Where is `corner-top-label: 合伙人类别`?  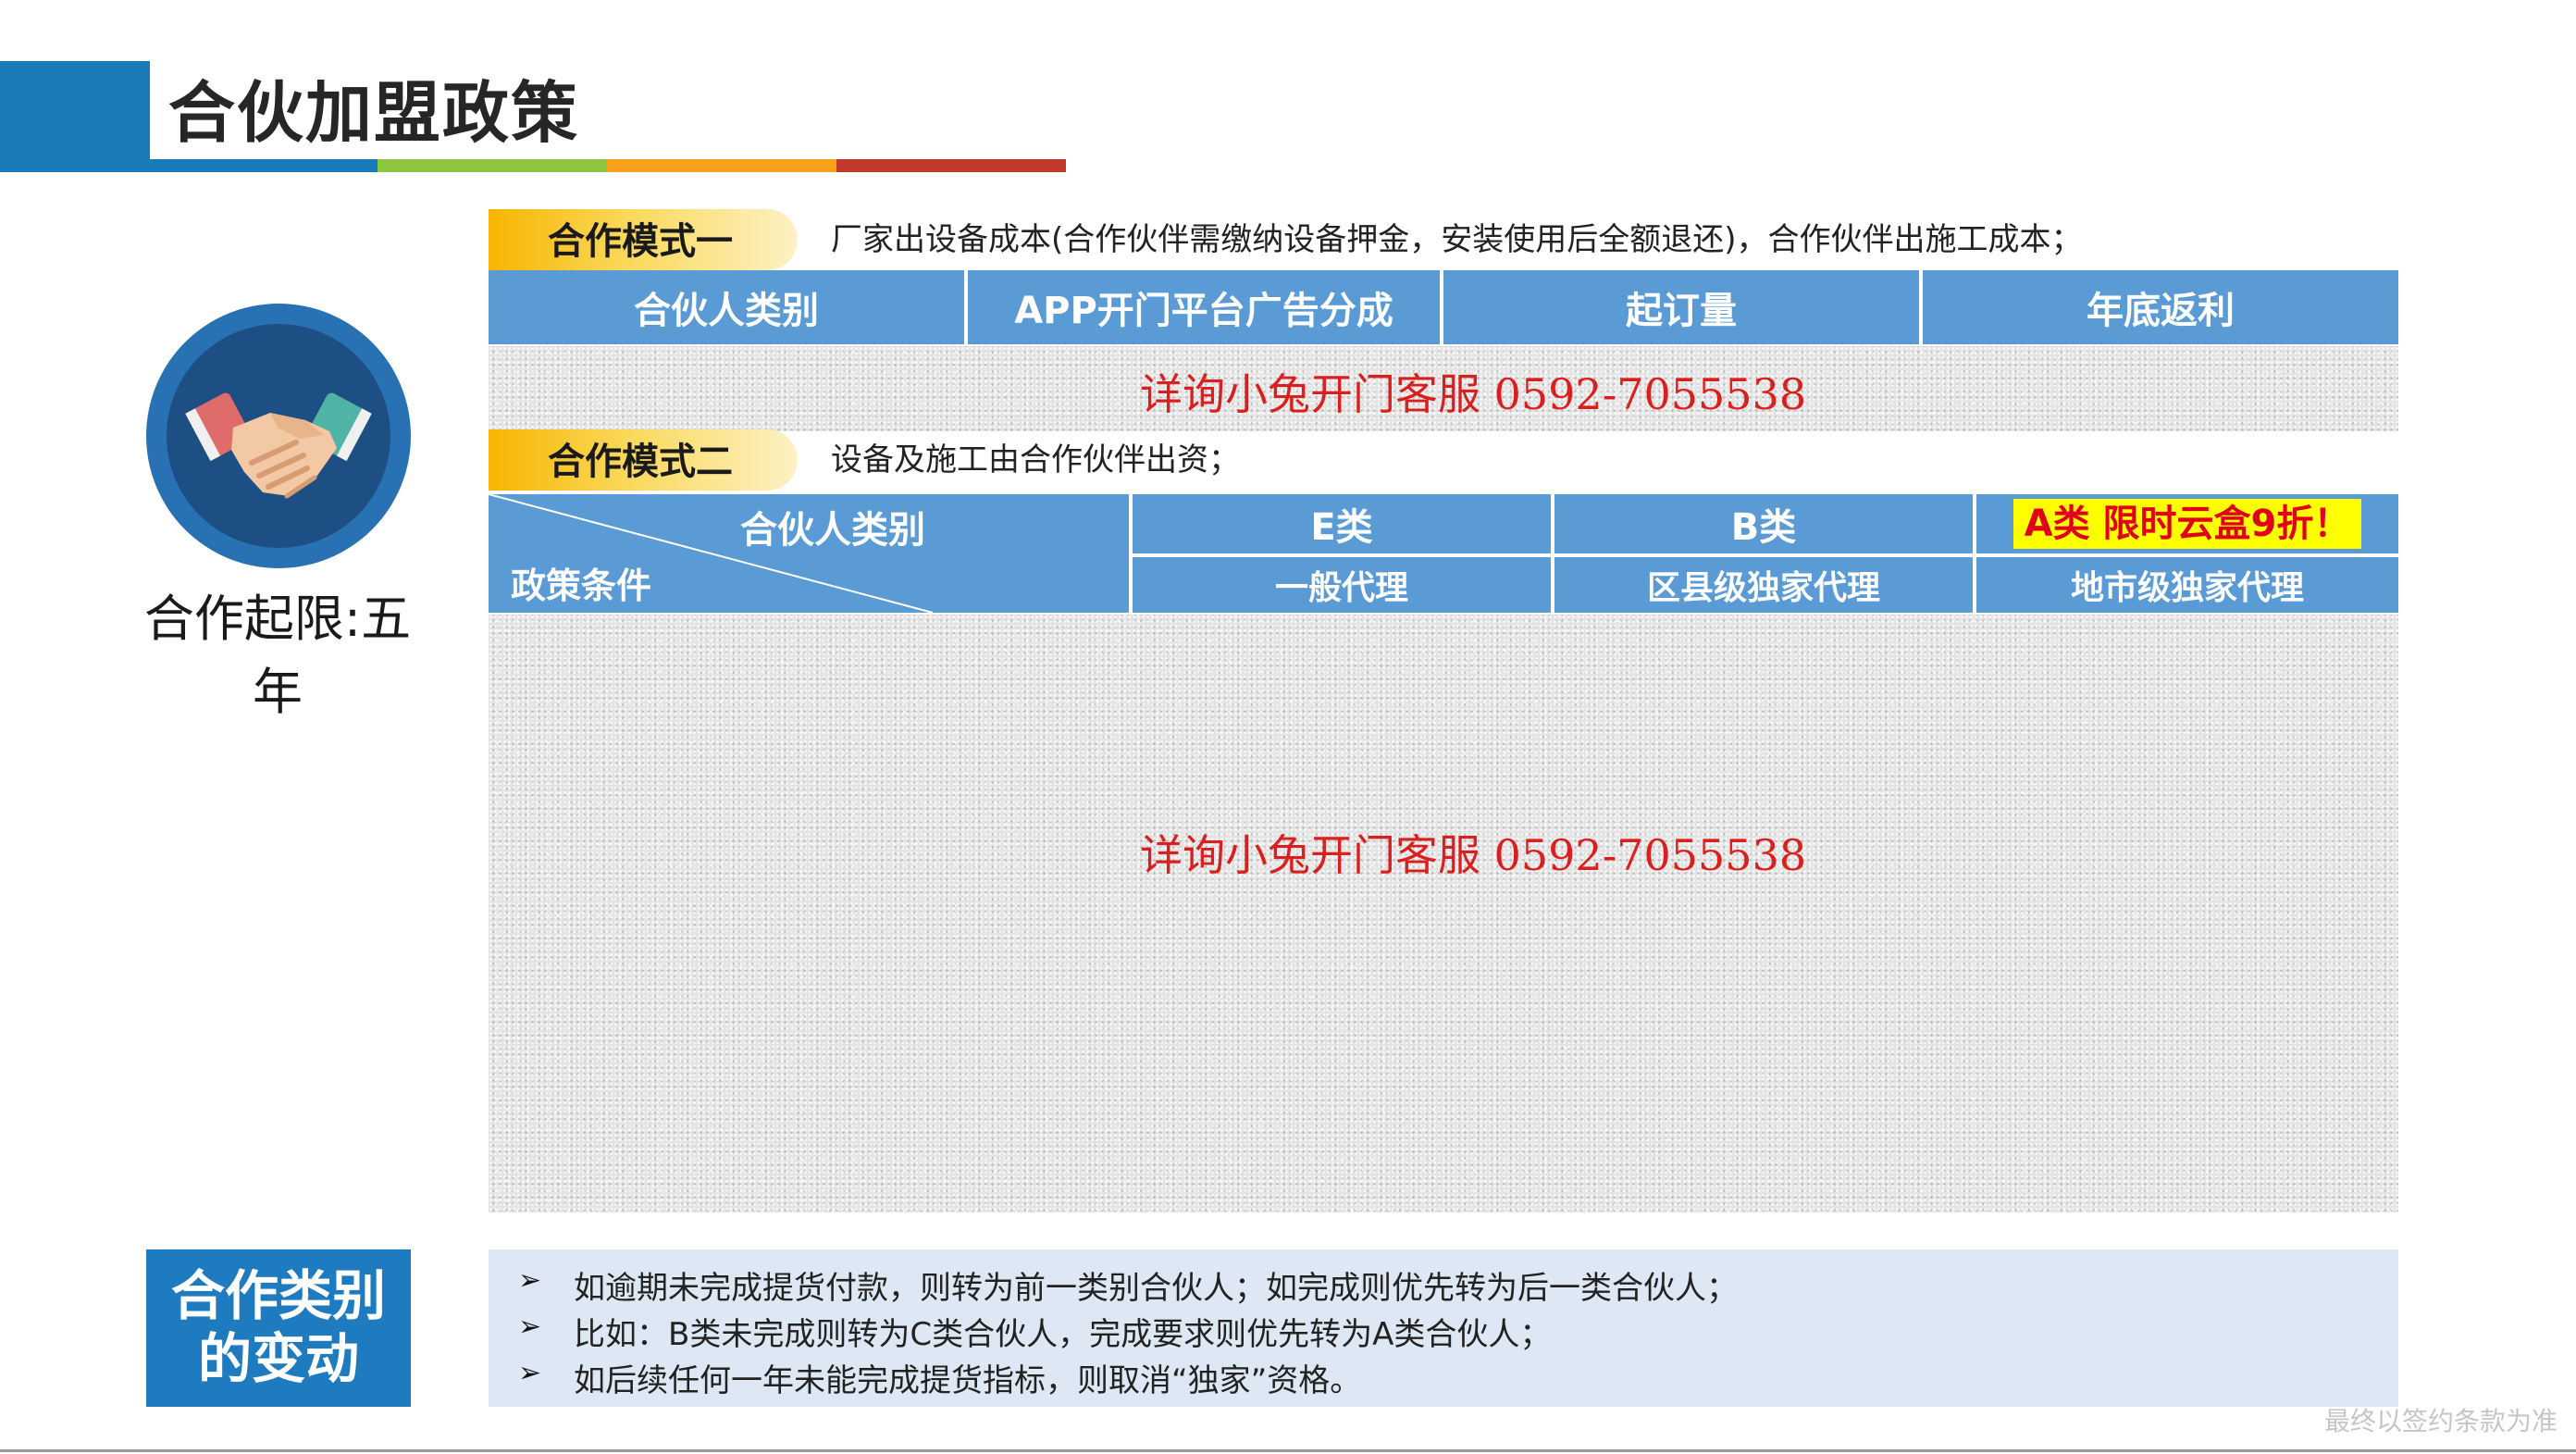
corner-top-label: 合伙人类别 is located at coordinates (832, 530).